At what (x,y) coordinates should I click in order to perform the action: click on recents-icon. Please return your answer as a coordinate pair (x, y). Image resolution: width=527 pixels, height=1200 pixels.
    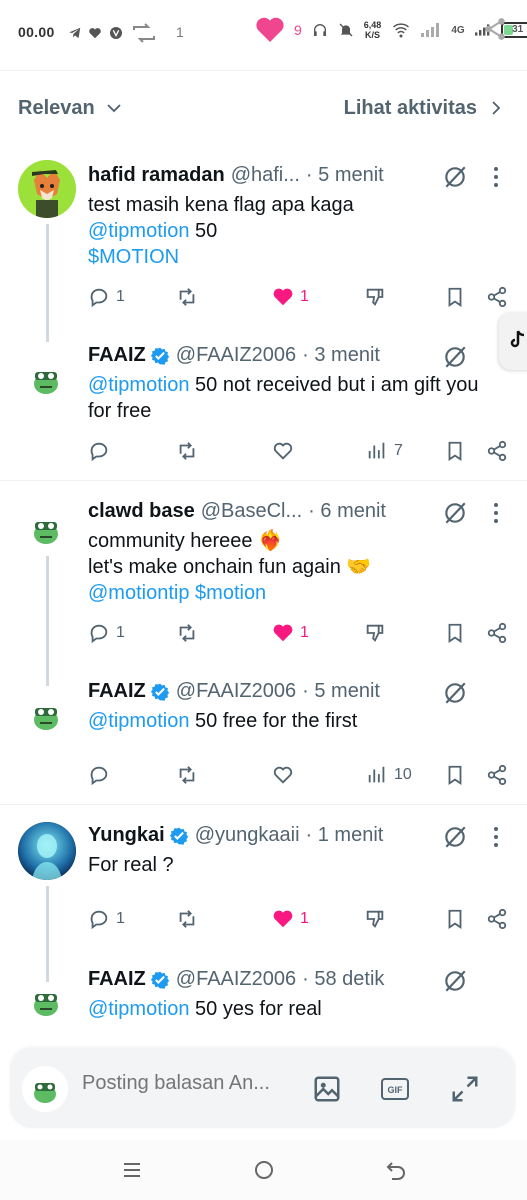
    Looking at the image, I should click on (132, 1170).